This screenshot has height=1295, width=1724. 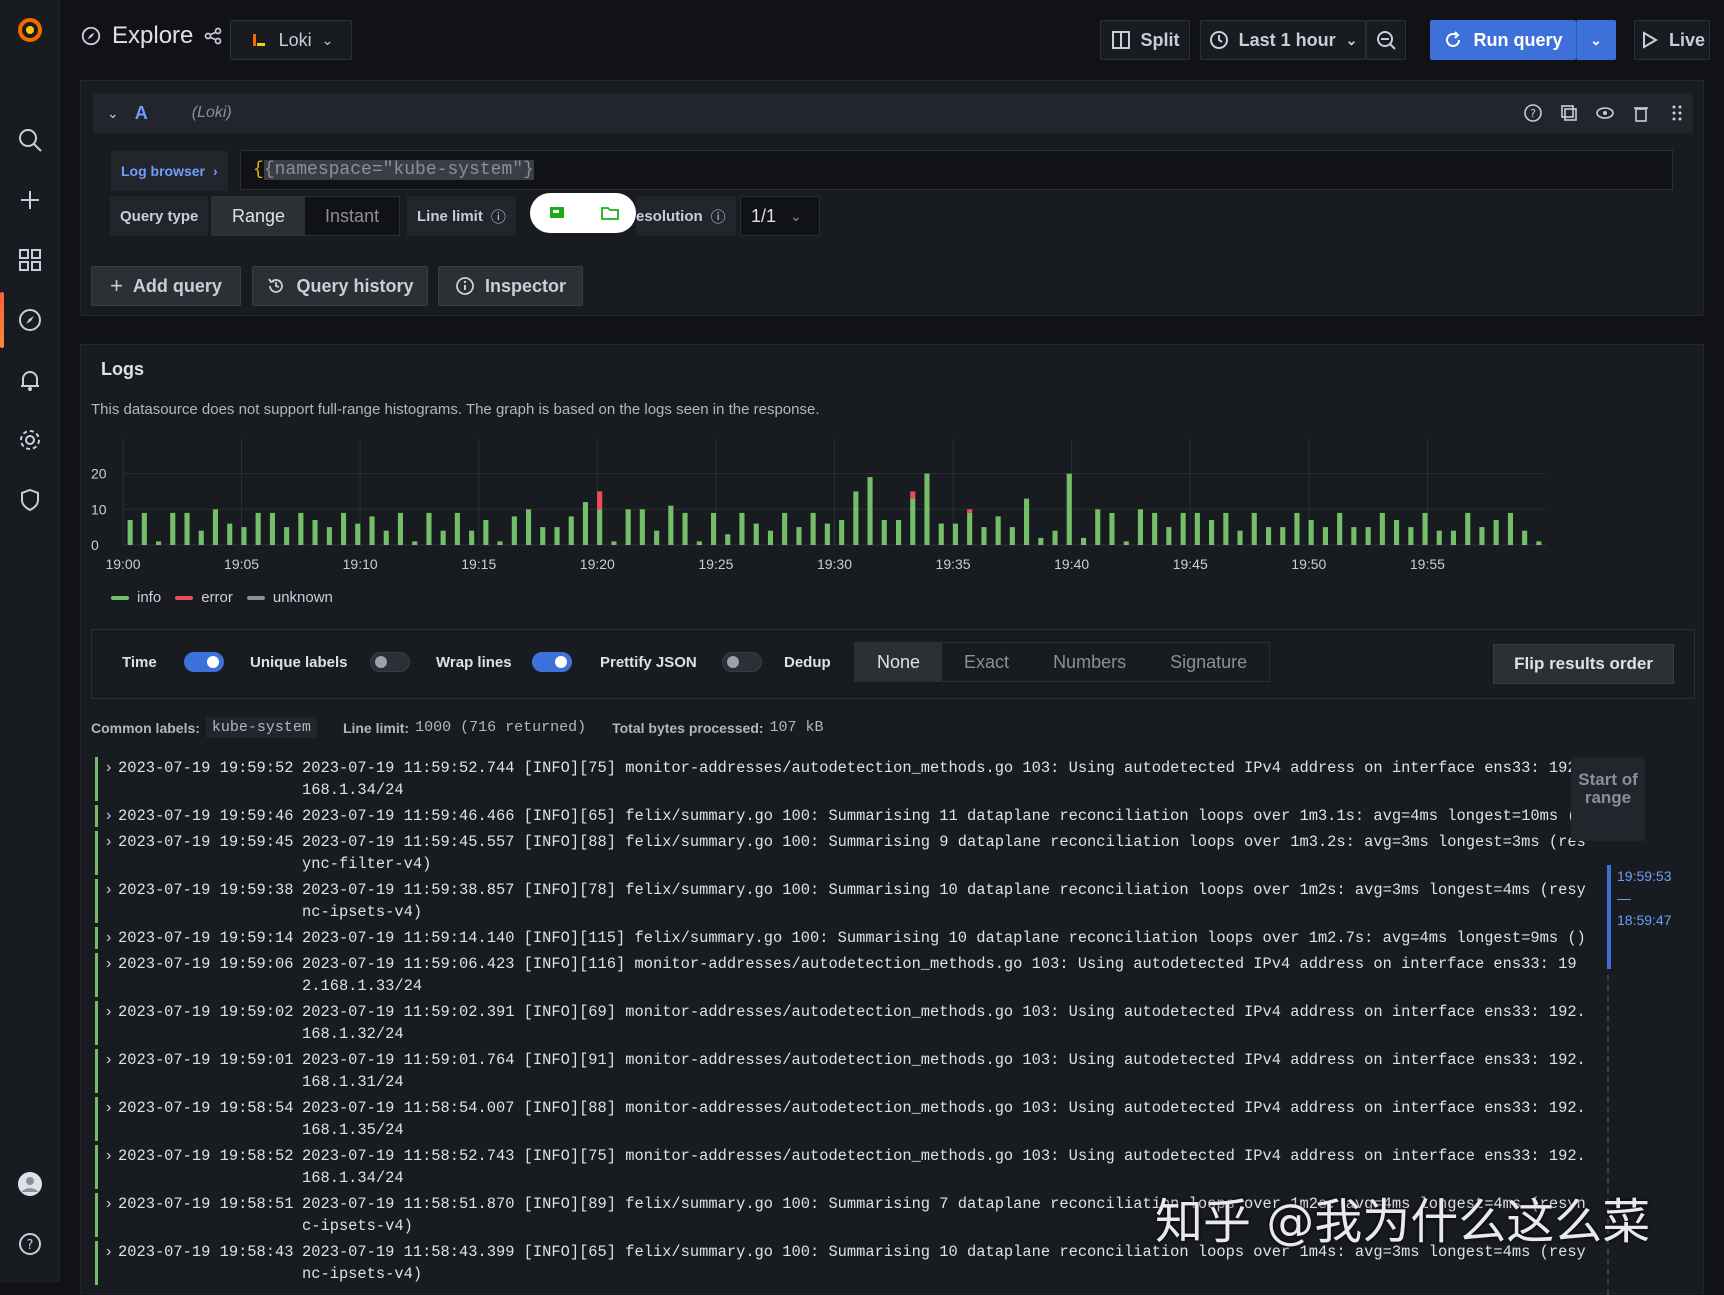 I want to click on add-query-button: + Add query, so click(x=166, y=286).